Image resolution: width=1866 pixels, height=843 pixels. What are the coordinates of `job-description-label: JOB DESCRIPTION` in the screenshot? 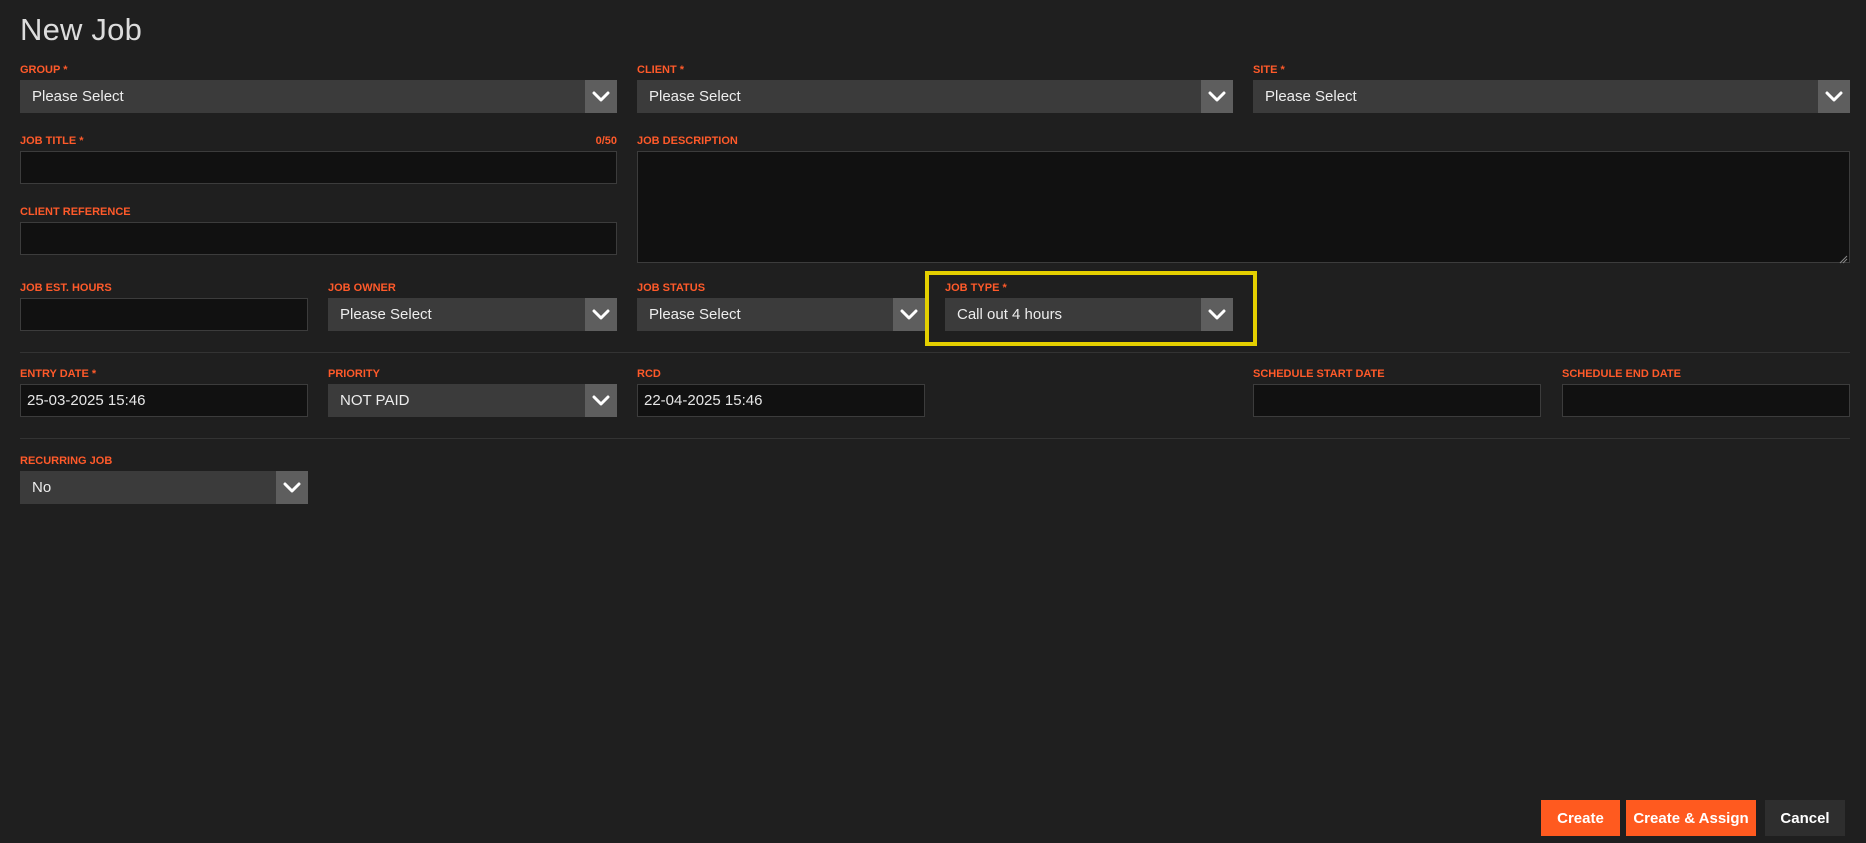 It's located at (687, 141).